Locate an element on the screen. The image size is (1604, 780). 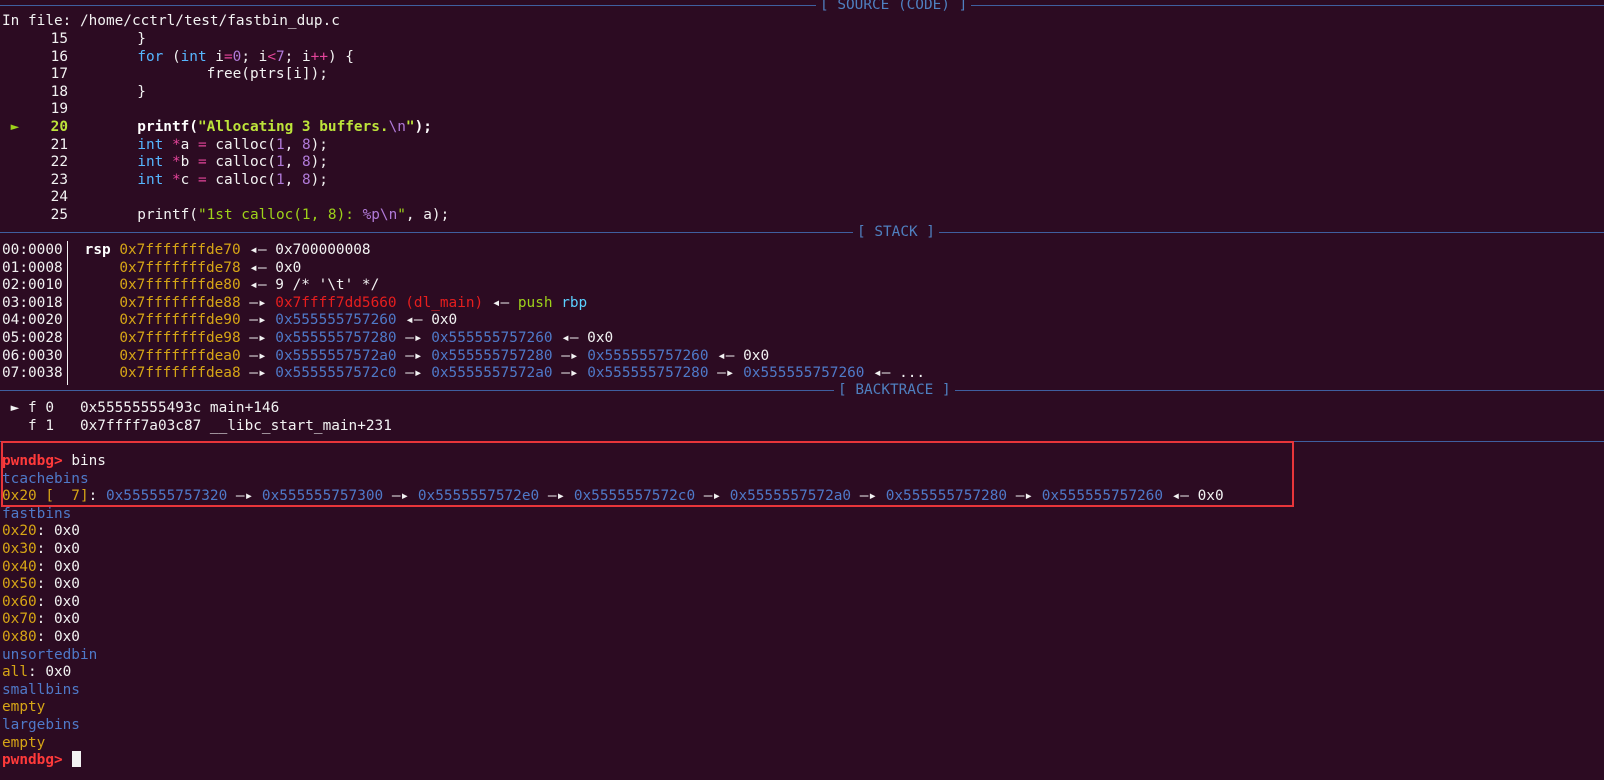
source-header-rule is located at coordinates (802, 5).